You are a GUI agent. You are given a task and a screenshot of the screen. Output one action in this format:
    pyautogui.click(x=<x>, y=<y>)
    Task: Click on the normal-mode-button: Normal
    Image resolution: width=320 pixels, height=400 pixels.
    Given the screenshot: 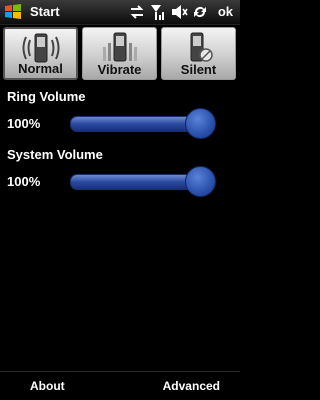 What is the action you would take?
    pyautogui.click(x=40, y=53)
    